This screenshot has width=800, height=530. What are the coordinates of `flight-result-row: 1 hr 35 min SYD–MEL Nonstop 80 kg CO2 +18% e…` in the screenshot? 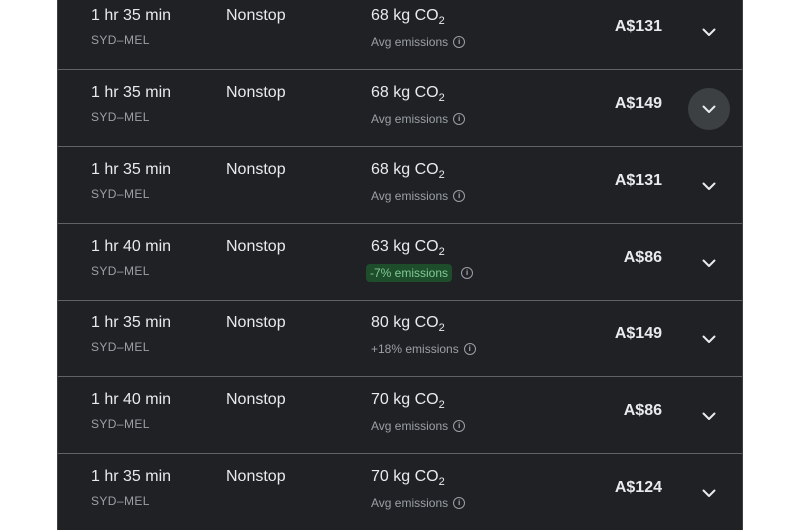 It's located at (400, 339).